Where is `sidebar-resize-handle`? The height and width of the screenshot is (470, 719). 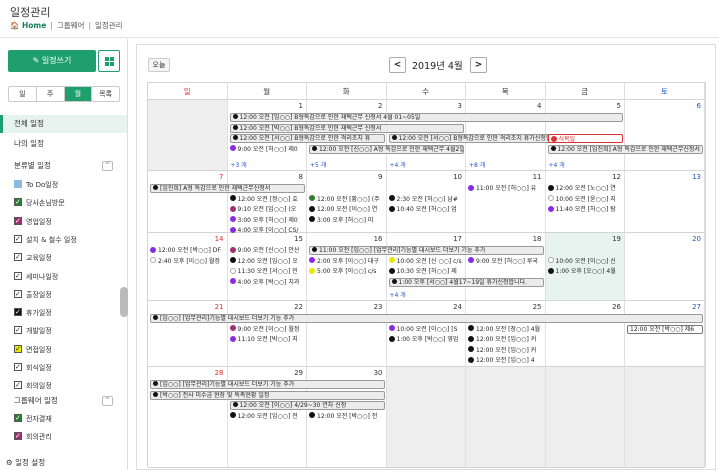
sidebar-resize-handle is located at coordinates (124, 302).